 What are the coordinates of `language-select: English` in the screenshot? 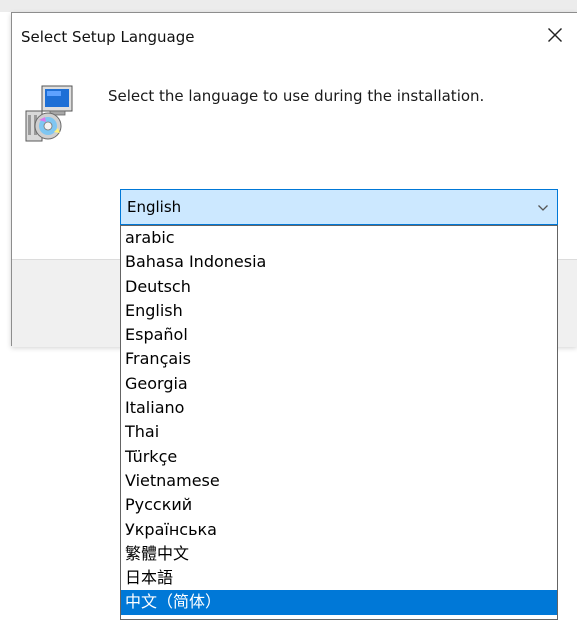 It's located at (339, 207).